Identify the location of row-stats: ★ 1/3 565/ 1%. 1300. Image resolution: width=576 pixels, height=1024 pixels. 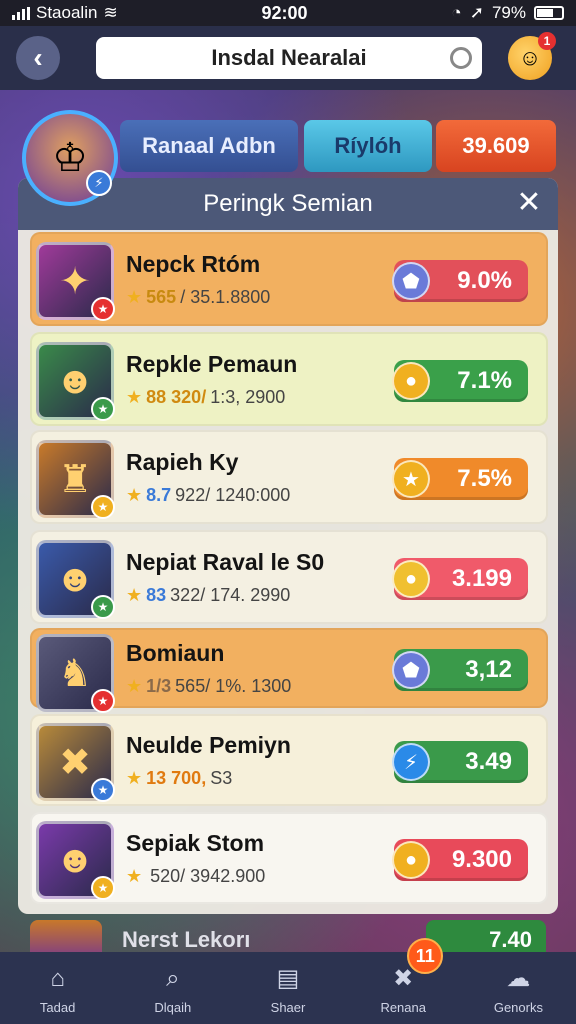
(208, 686).